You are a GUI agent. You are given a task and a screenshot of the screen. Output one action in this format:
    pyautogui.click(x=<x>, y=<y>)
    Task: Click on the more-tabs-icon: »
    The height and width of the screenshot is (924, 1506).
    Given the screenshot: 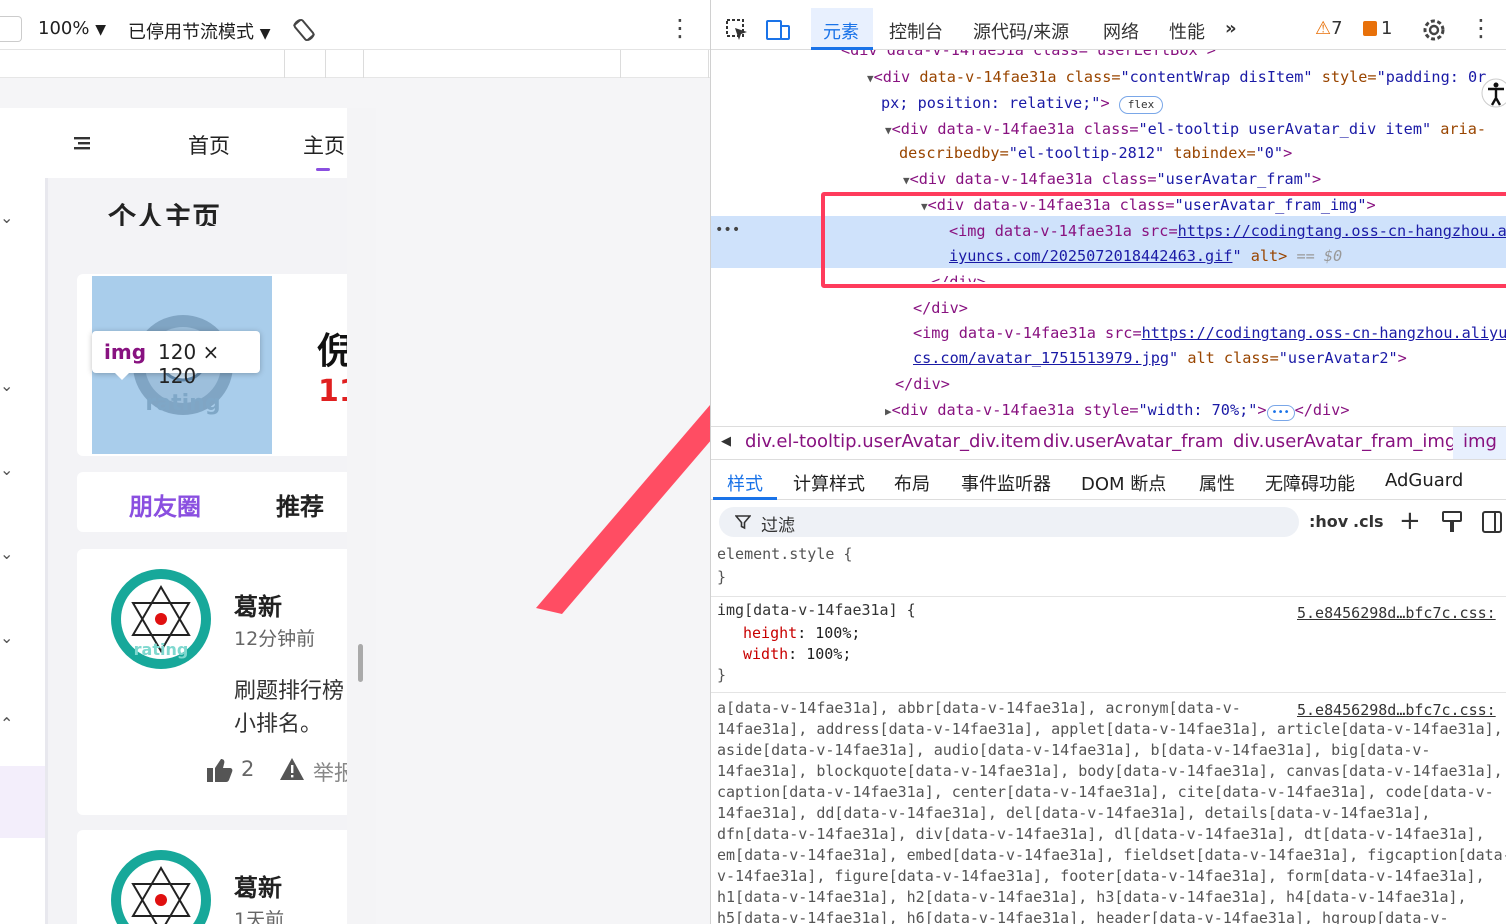 What is the action you would take?
    pyautogui.click(x=1231, y=28)
    